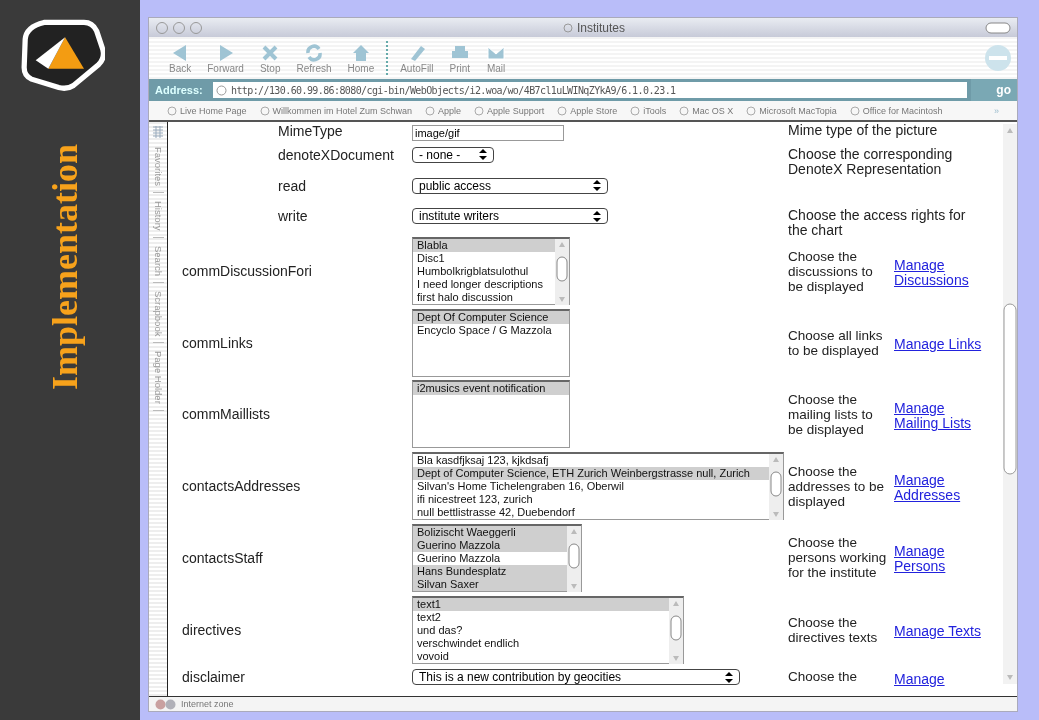 This screenshot has width=1039, height=720. What do you see at coordinates (510, 216) in the screenshot?
I see `dropdown: institute writers` at bounding box center [510, 216].